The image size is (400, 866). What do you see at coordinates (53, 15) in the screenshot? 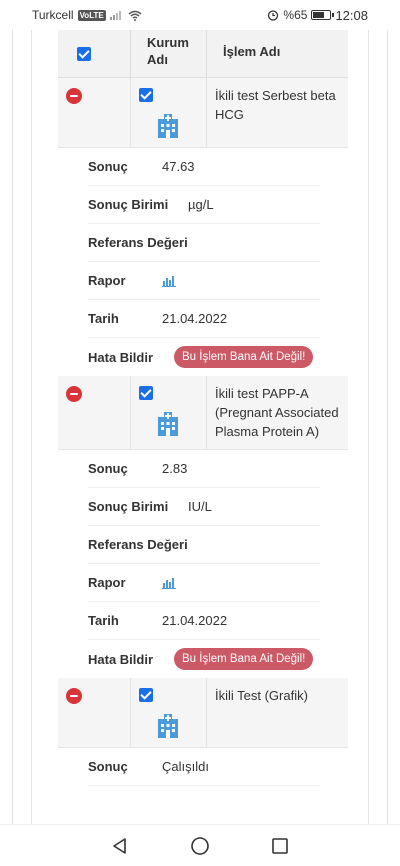
I see `carrier-name: Turkcell` at bounding box center [53, 15].